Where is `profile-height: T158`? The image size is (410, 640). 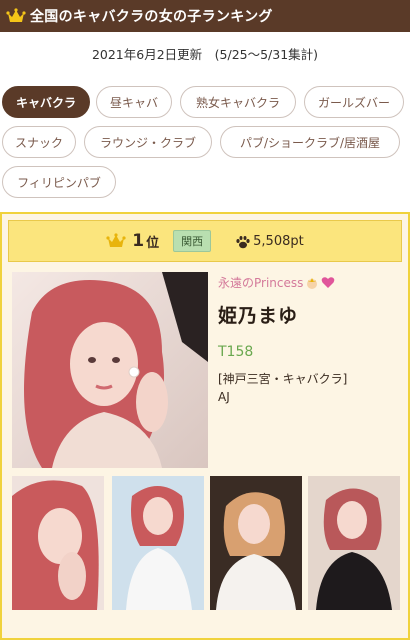
profile-height: T158 is located at coordinates (236, 352).